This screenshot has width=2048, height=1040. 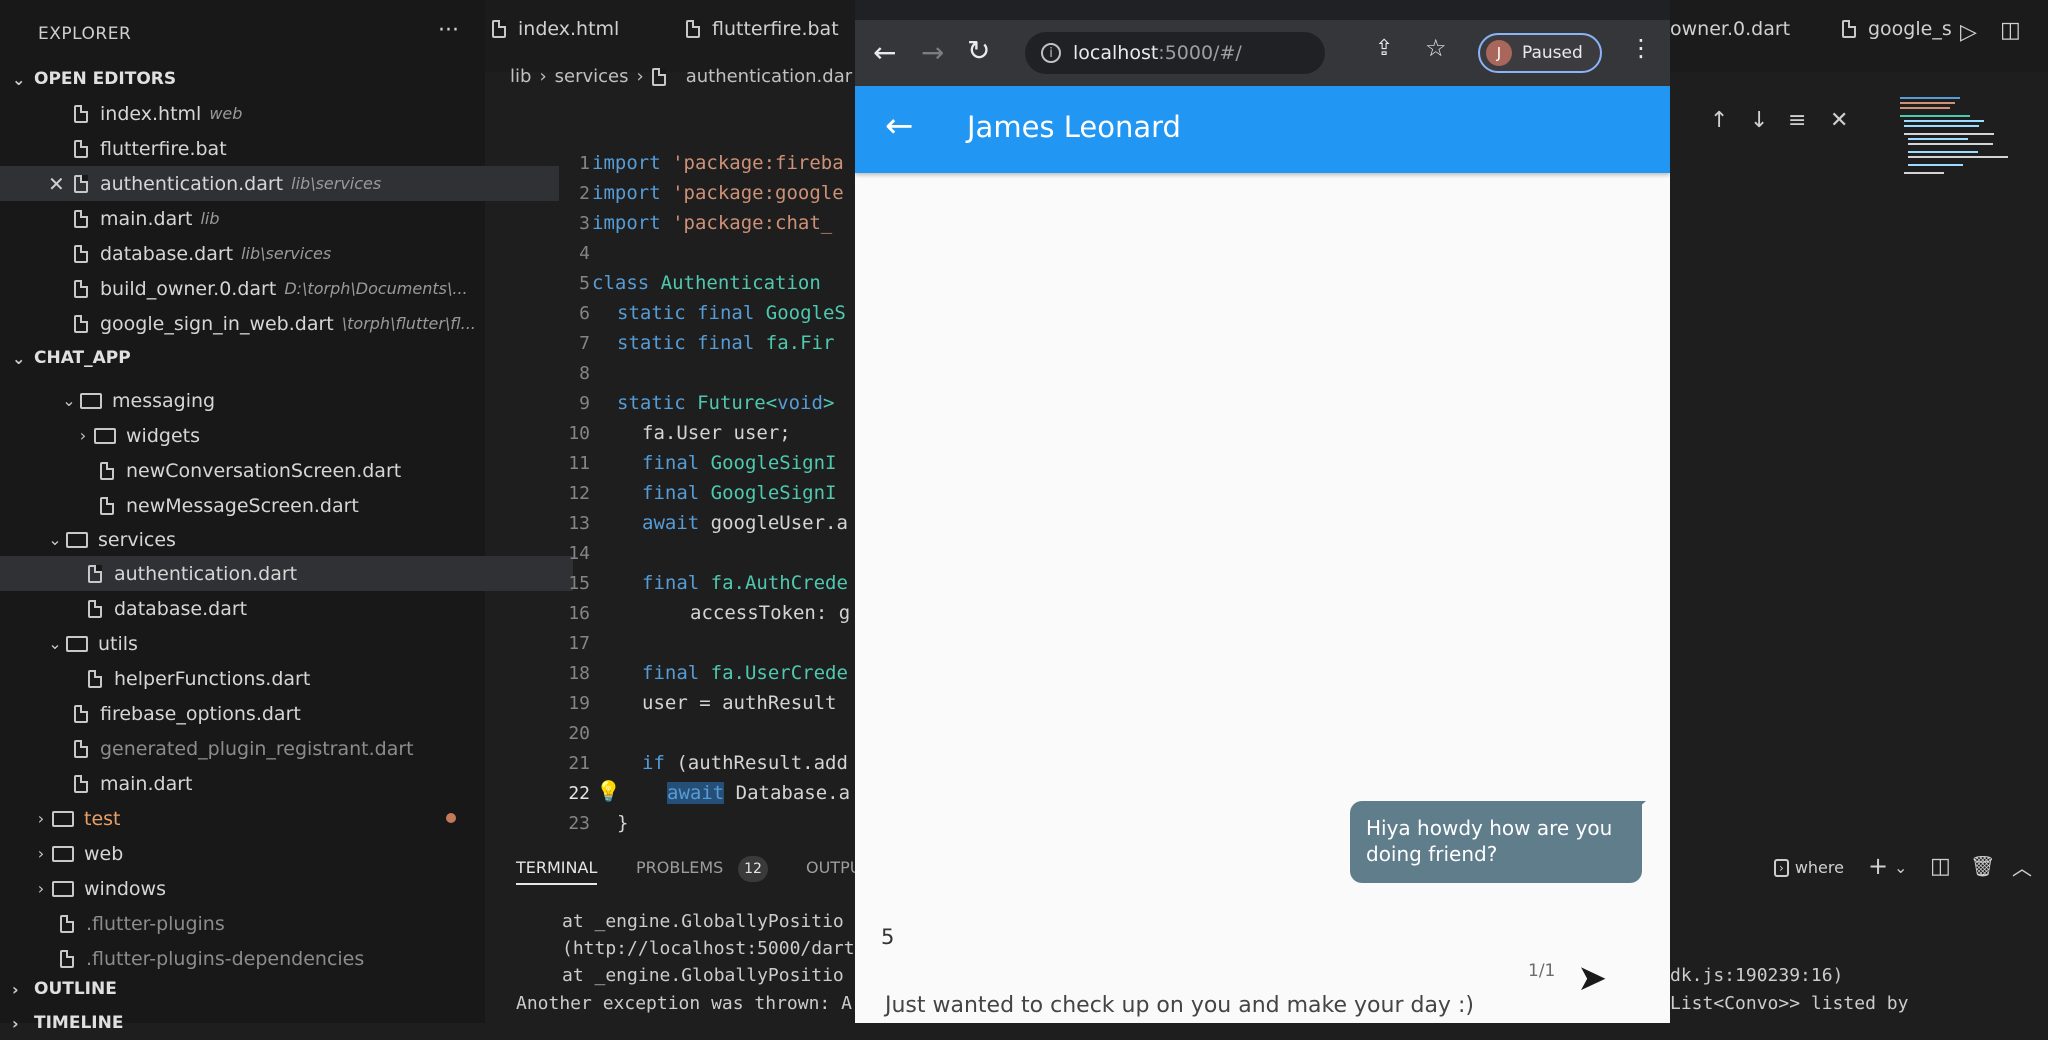 What do you see at coordinates (1958, 137) in the screenshot?
I see `minimap` at bounding box center [1958, 137].